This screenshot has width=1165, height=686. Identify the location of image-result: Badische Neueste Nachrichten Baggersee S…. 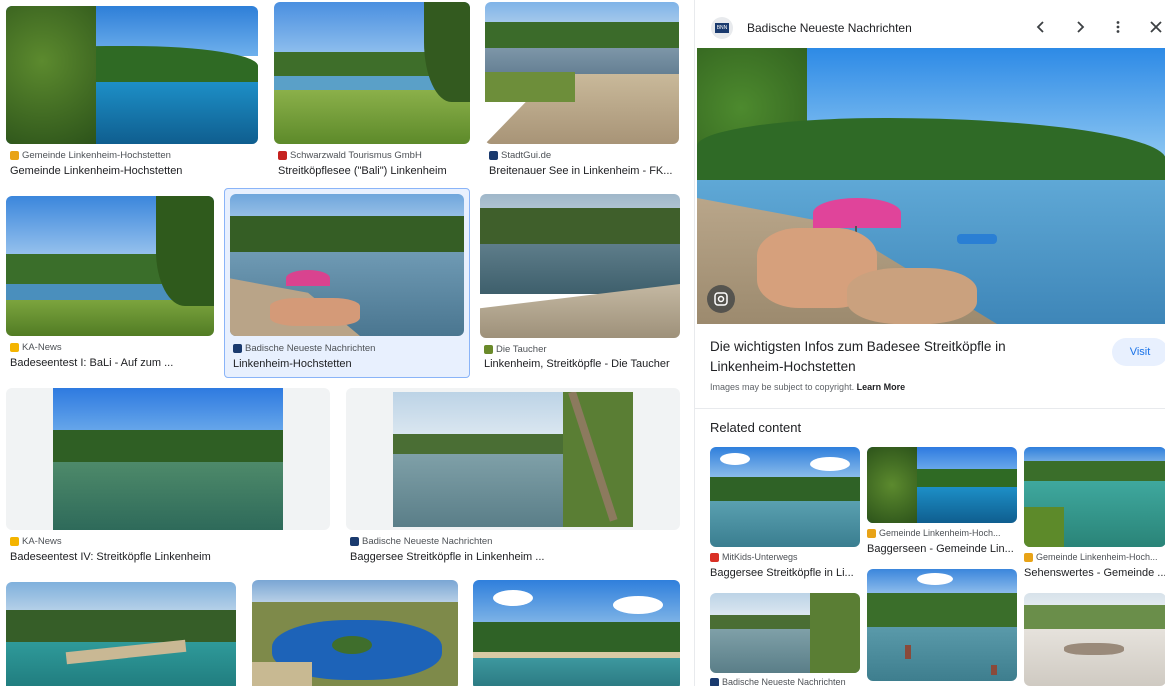
(513, 478).